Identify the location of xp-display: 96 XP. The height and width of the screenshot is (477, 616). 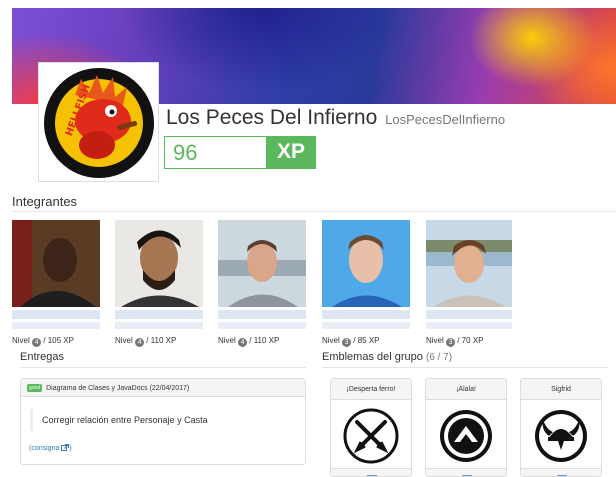
(240, 152).